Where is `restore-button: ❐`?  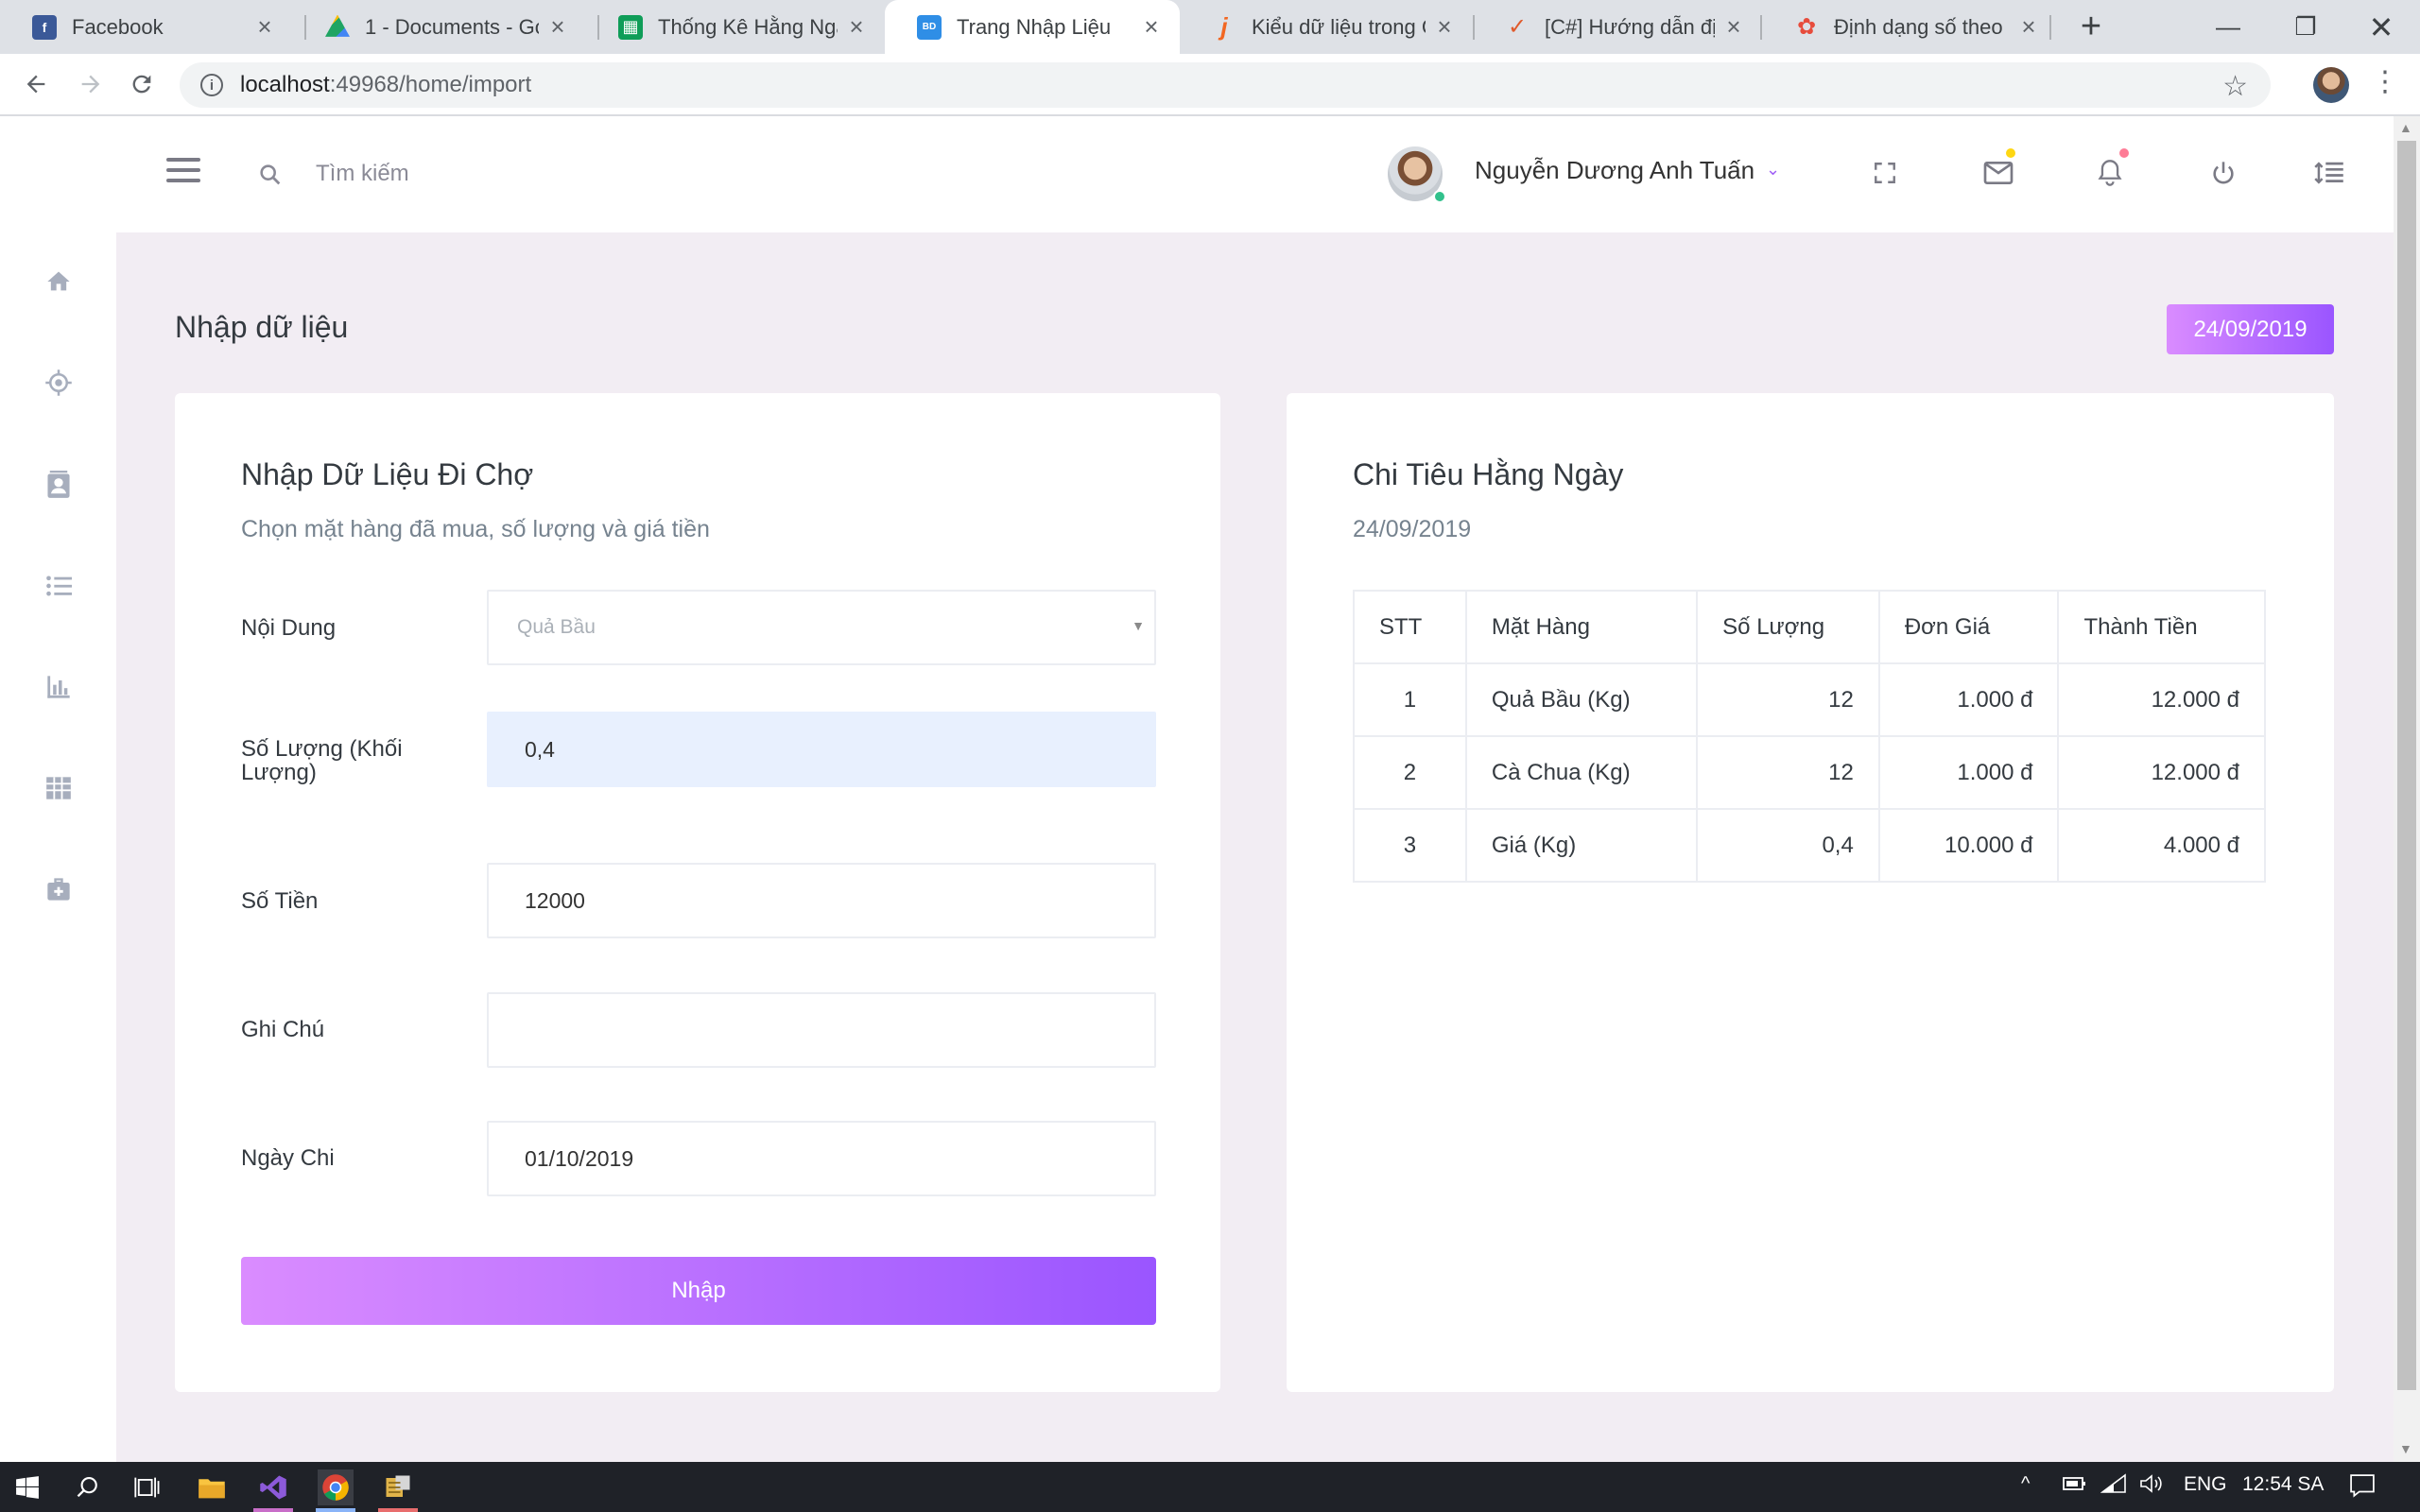
restore-button: ❐ is located at coordinates (2305, 27).